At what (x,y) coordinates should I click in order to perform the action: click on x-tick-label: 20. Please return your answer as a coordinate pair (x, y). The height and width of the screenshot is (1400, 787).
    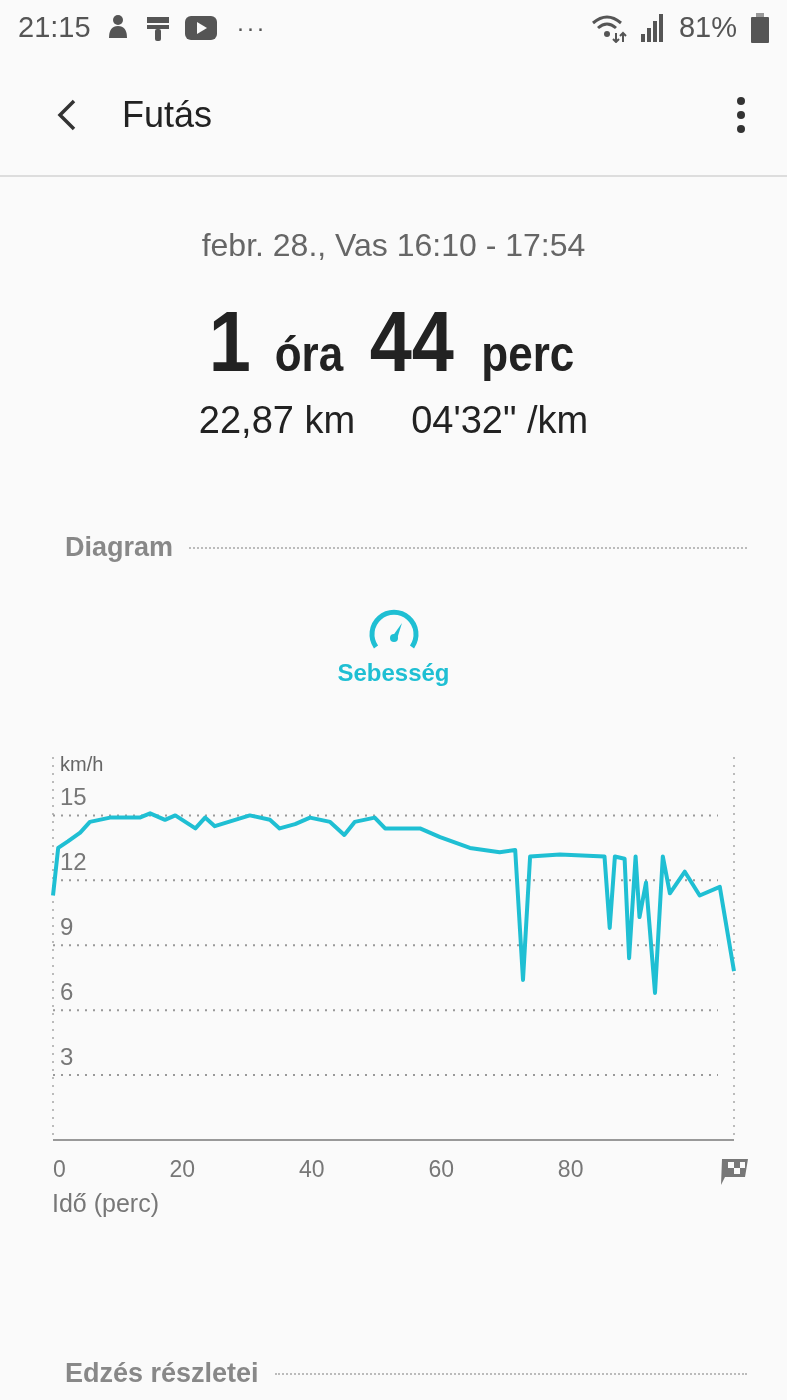
    Looking at the image, I should click on (182, 1169).